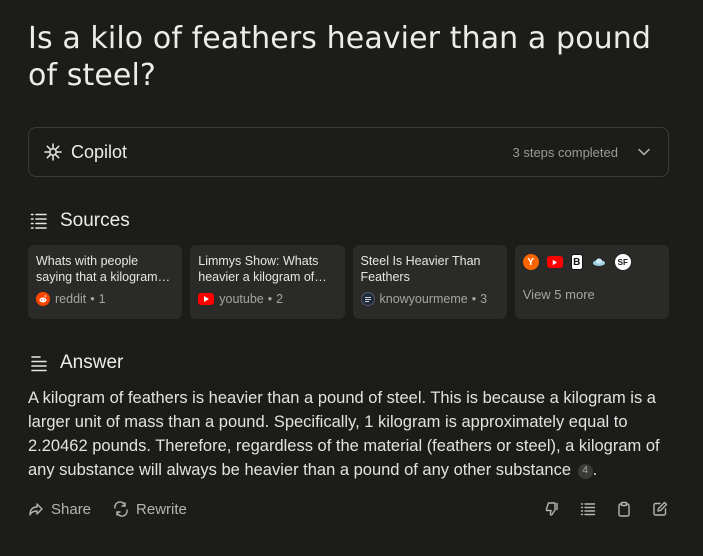  What do you see at coordinates (40, 363) in the screenshot?
I see `answer-lines-icon` at bounding box center [40, 363].